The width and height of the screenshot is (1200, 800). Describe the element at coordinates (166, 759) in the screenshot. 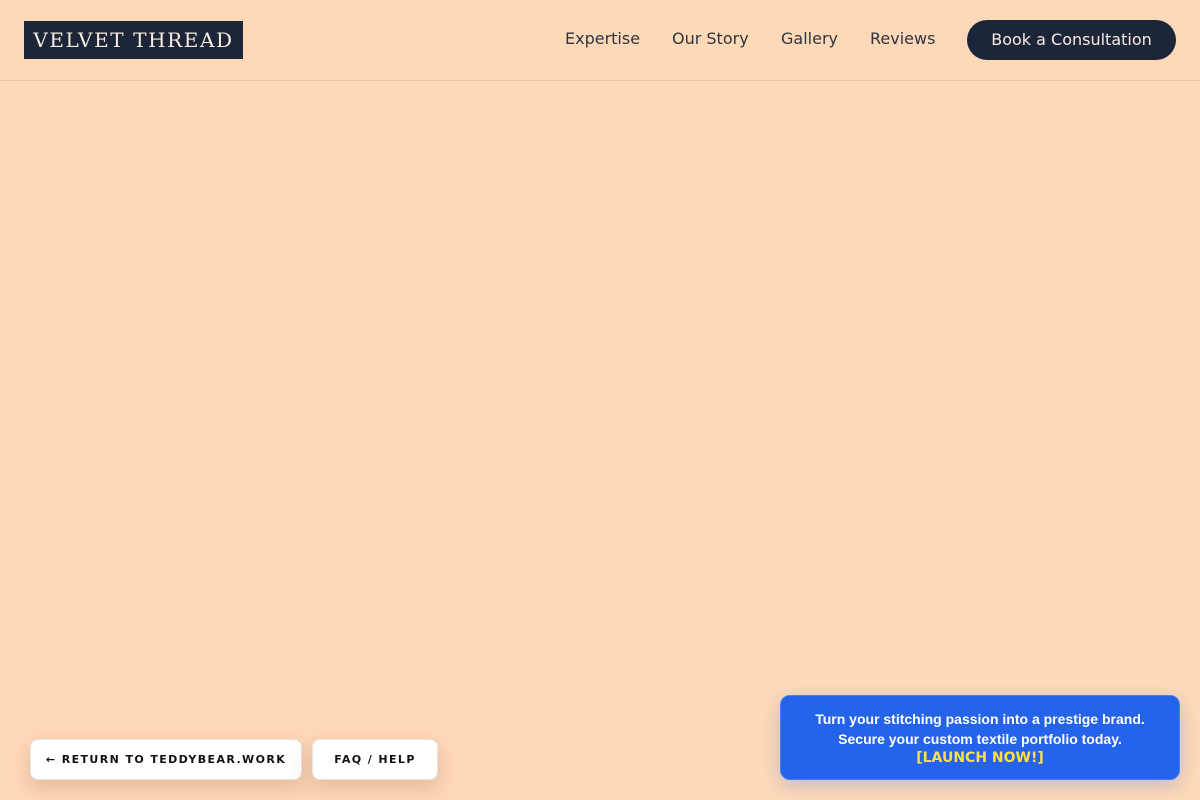

I see `return-to-teddybear-button: ← RETURN TO TEDDYBEAR.WORK` at that location.